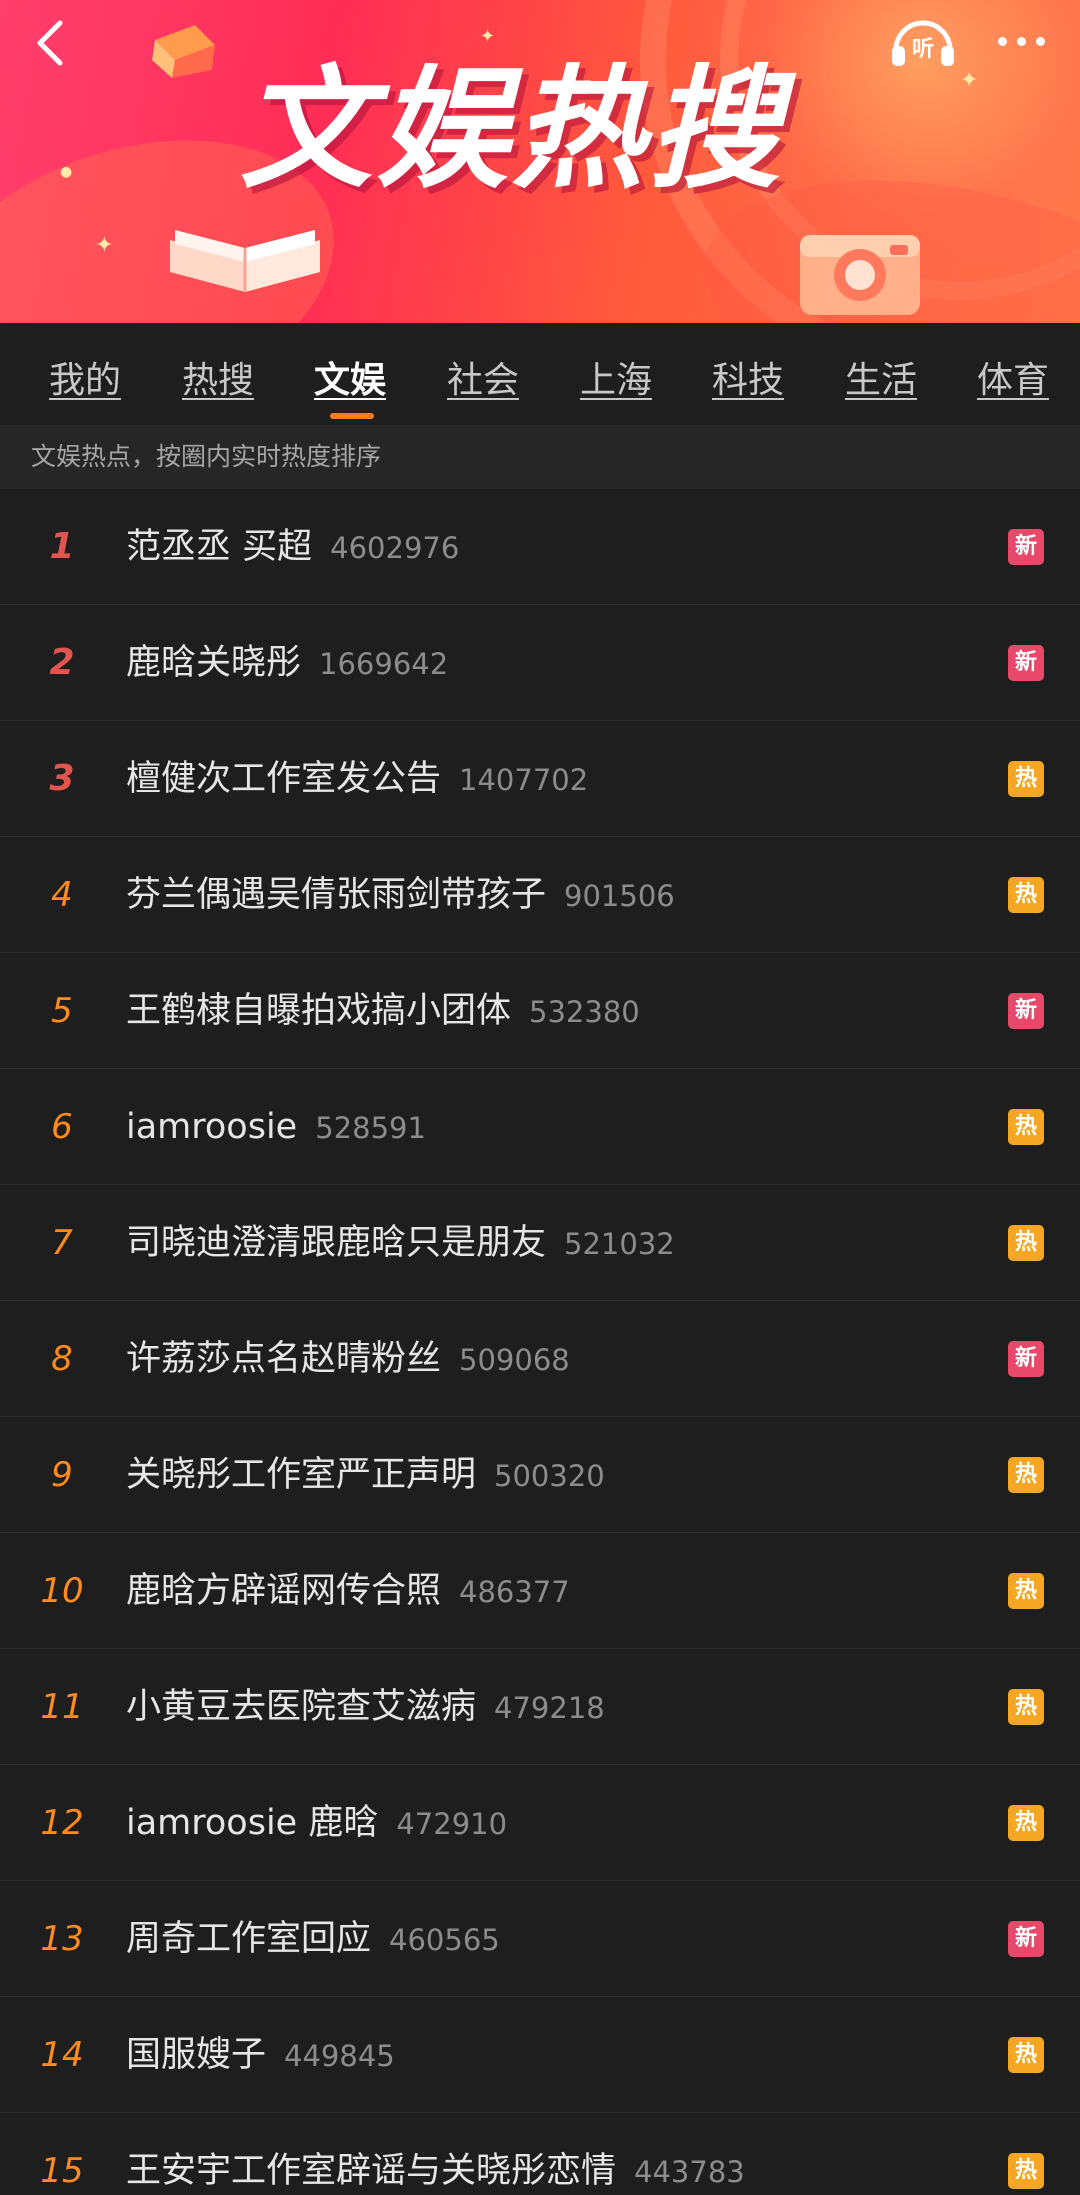 This screenshot has height=2195, width=1080. What do you see at coordinates (860, 275) in the screenshot?
I see `camera-decoration-icon` at bounding box center [860, 275].